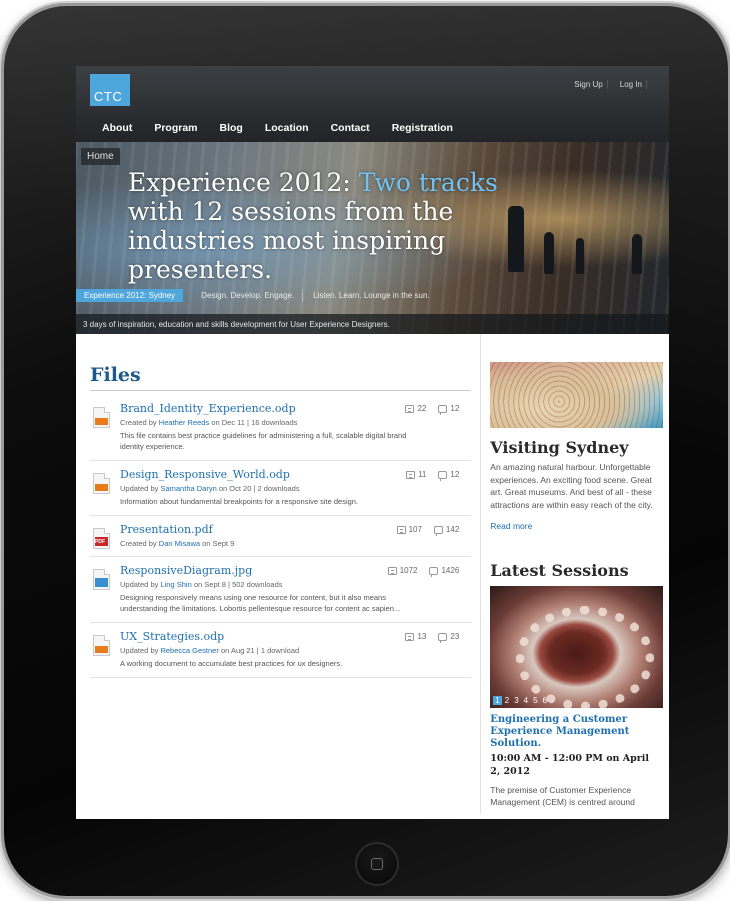 The width and height of the screenshot is (730, 901). What do you see at coordinates (101, 579) in the screenshot?
I see `image-file-icon` at bounding box center [101, 579].